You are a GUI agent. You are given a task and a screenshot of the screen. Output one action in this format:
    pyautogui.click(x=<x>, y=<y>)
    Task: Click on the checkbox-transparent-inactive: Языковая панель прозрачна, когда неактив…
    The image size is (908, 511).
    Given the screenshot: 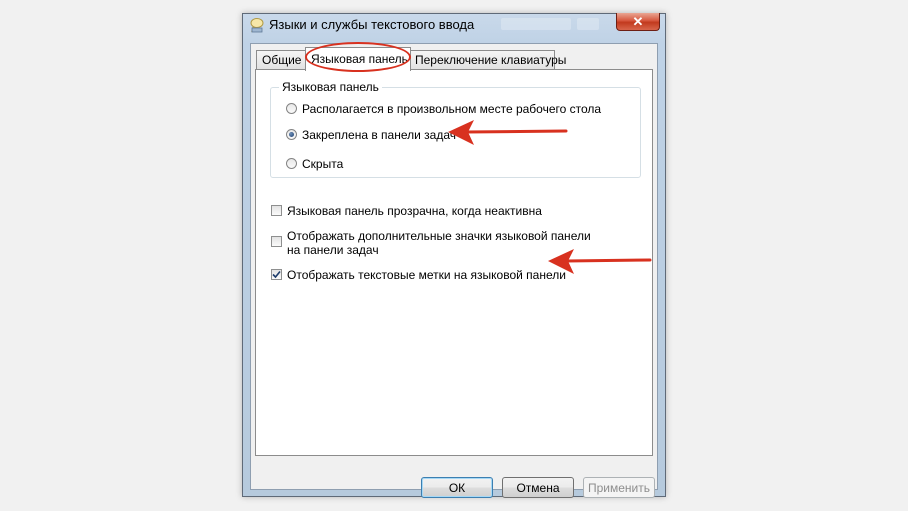 What is the action you would take?
    pyautogui.click(x=406, y=211)
    